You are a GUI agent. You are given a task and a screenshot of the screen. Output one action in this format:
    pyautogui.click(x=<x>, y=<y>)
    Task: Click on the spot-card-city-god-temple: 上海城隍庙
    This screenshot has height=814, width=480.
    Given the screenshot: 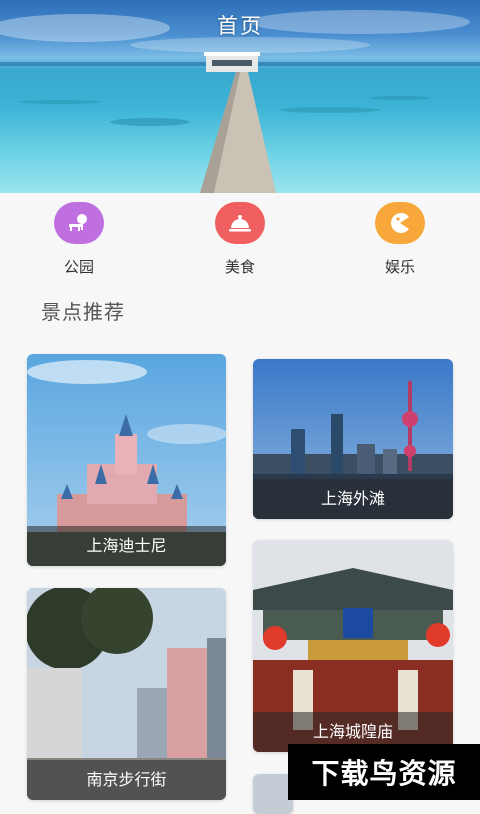 What is the action you would take?
    pyautogui.click(x=353, y=646)
    